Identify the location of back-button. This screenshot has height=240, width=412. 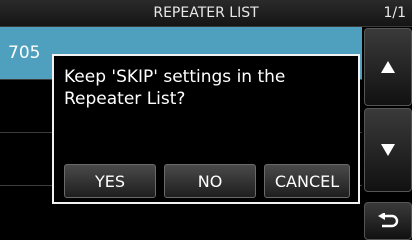
(388, 221).